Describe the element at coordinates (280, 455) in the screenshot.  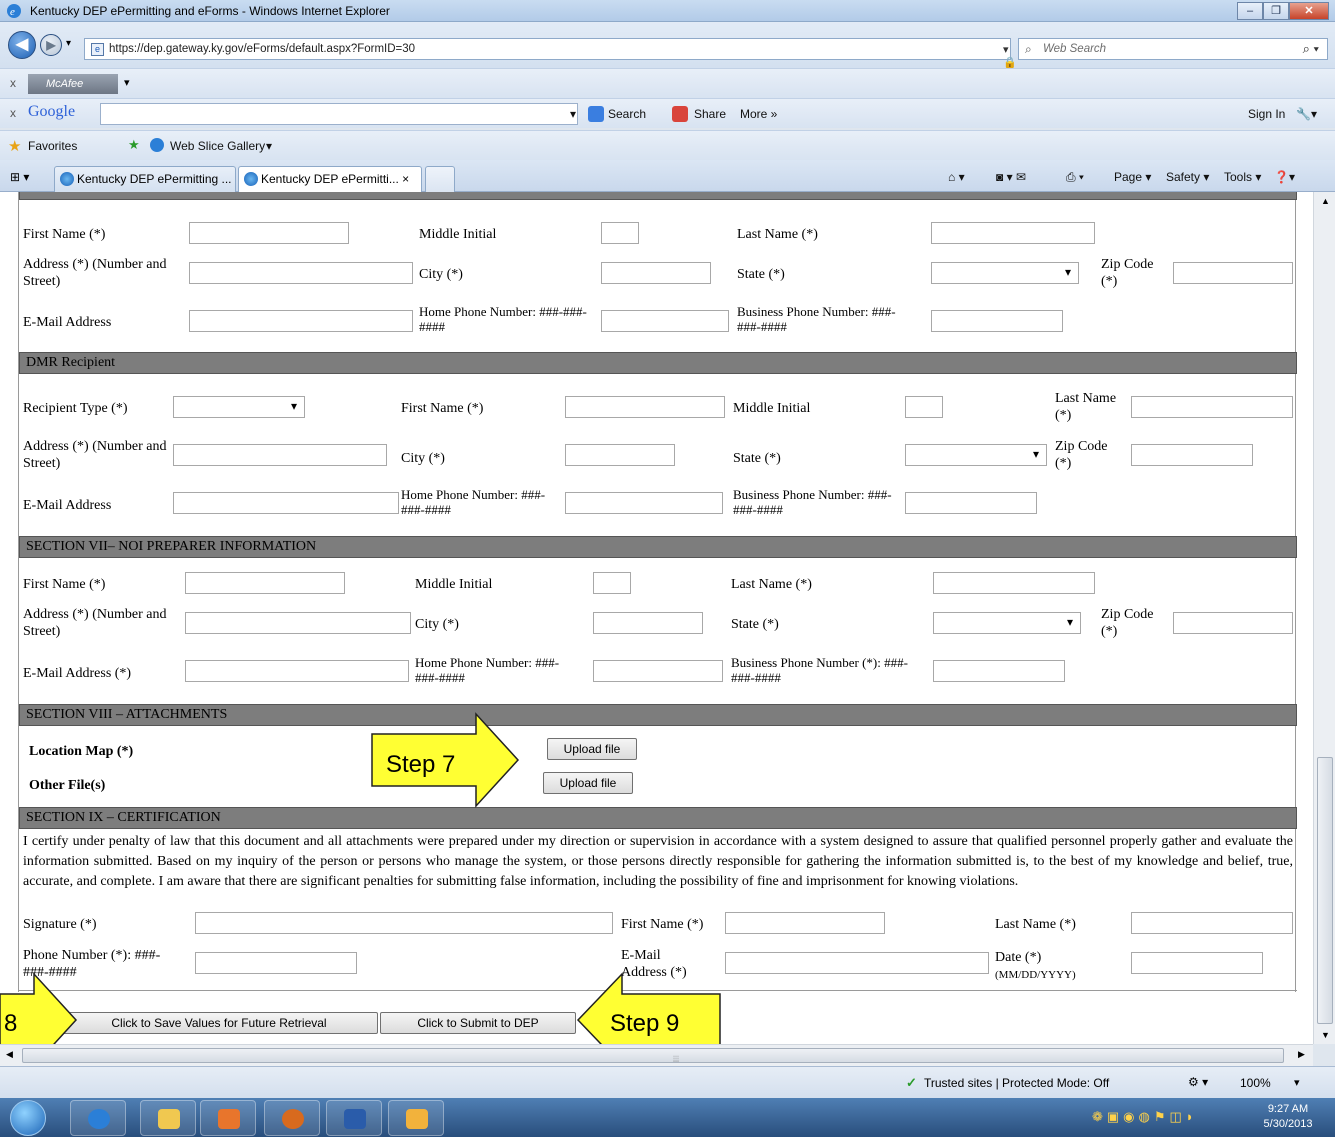
I see `recipient-address-input` at that location.